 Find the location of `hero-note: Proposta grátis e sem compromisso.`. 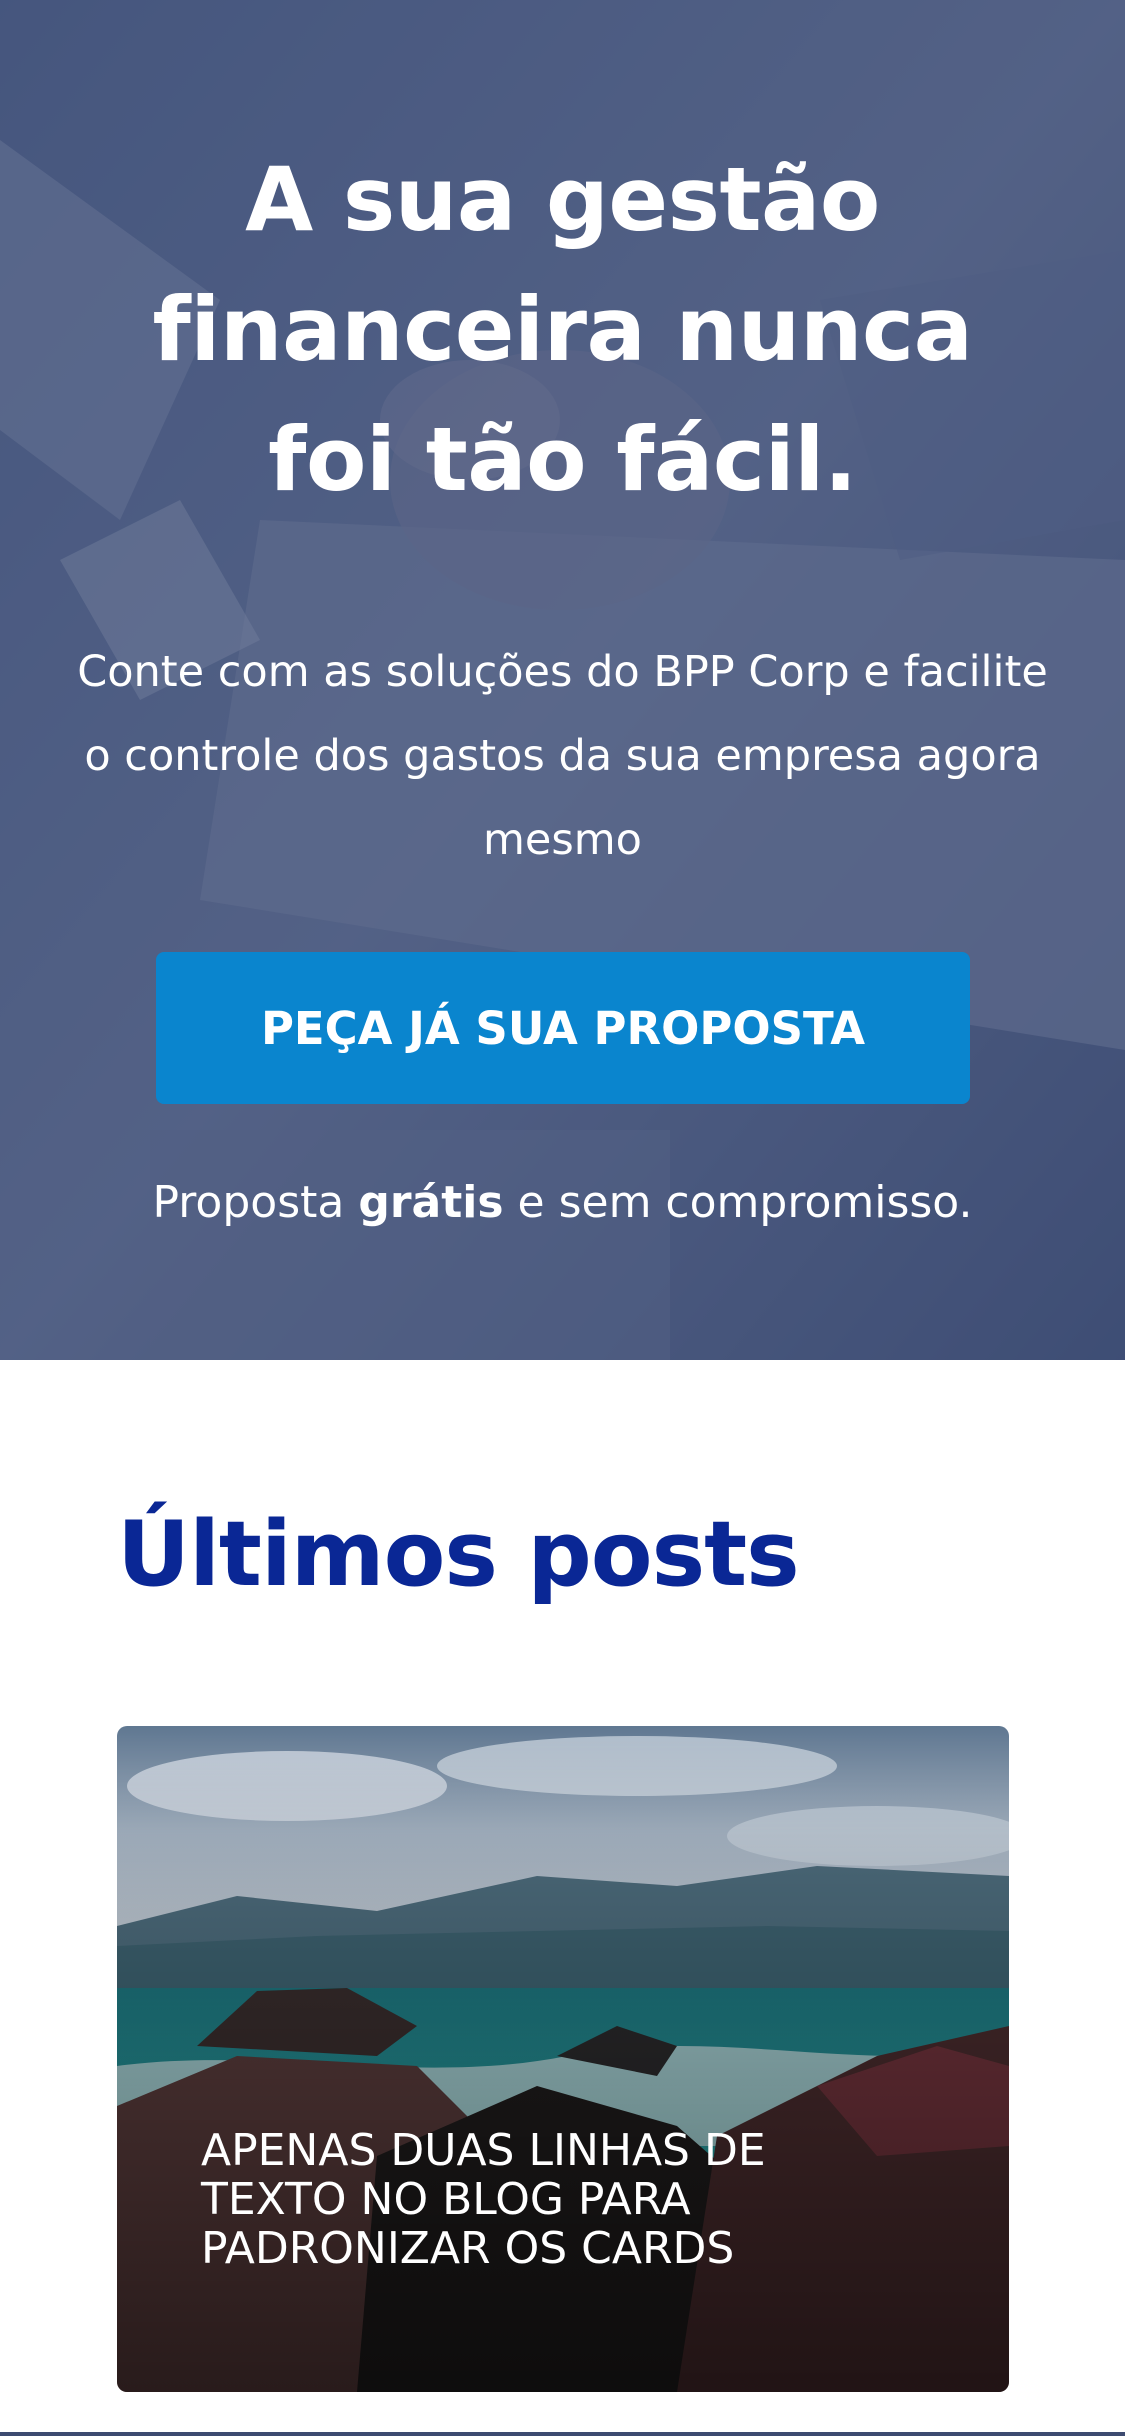

hero-note: Proposta grátis e sem compromisso. is located at coordinates (562, 1203).